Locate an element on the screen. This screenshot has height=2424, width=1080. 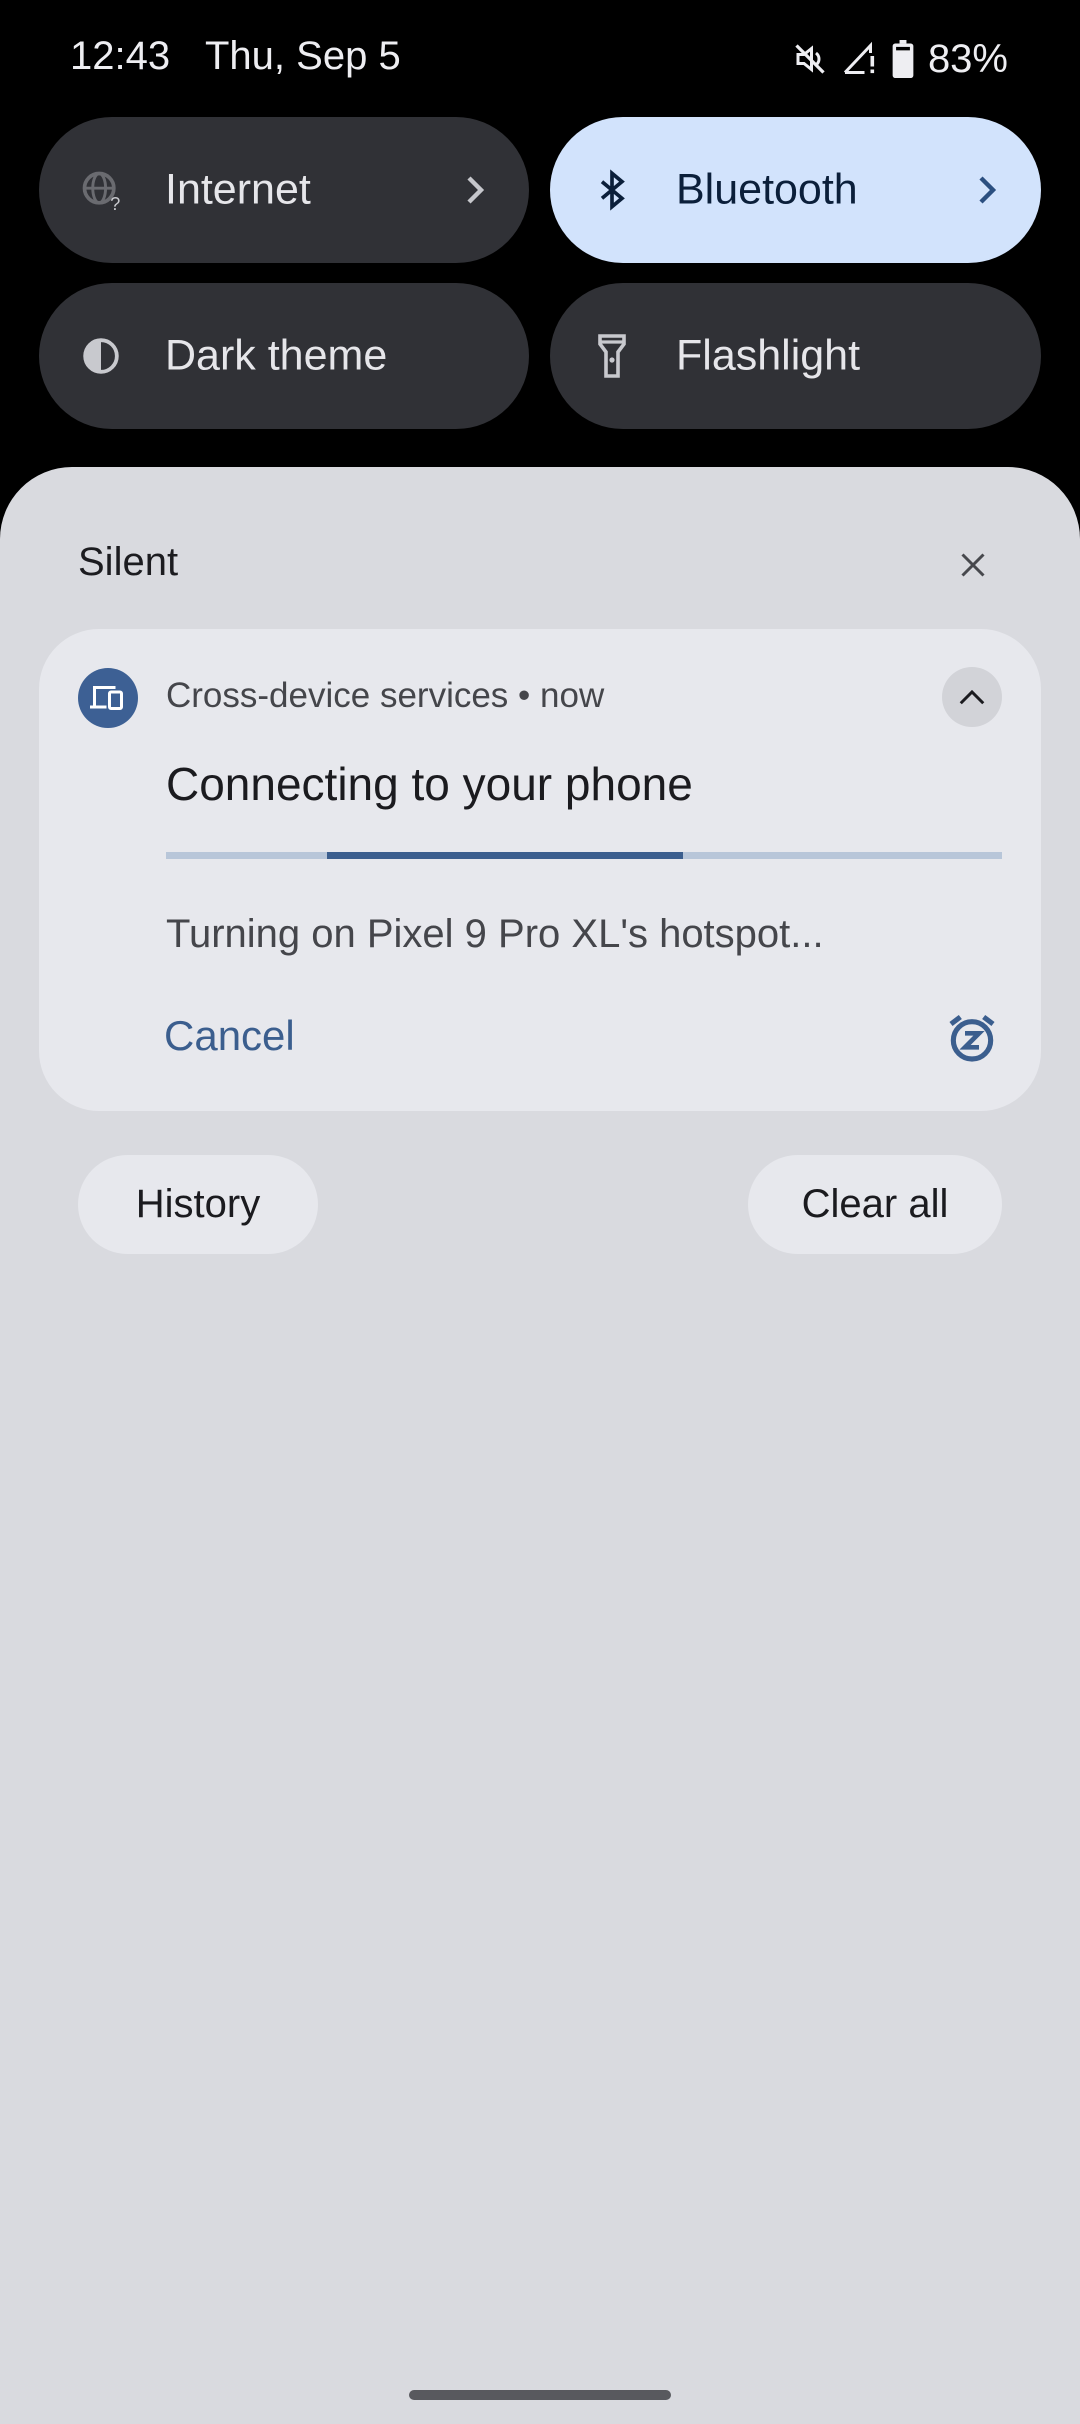
history-button: History is located at coordinates (198, 1204).